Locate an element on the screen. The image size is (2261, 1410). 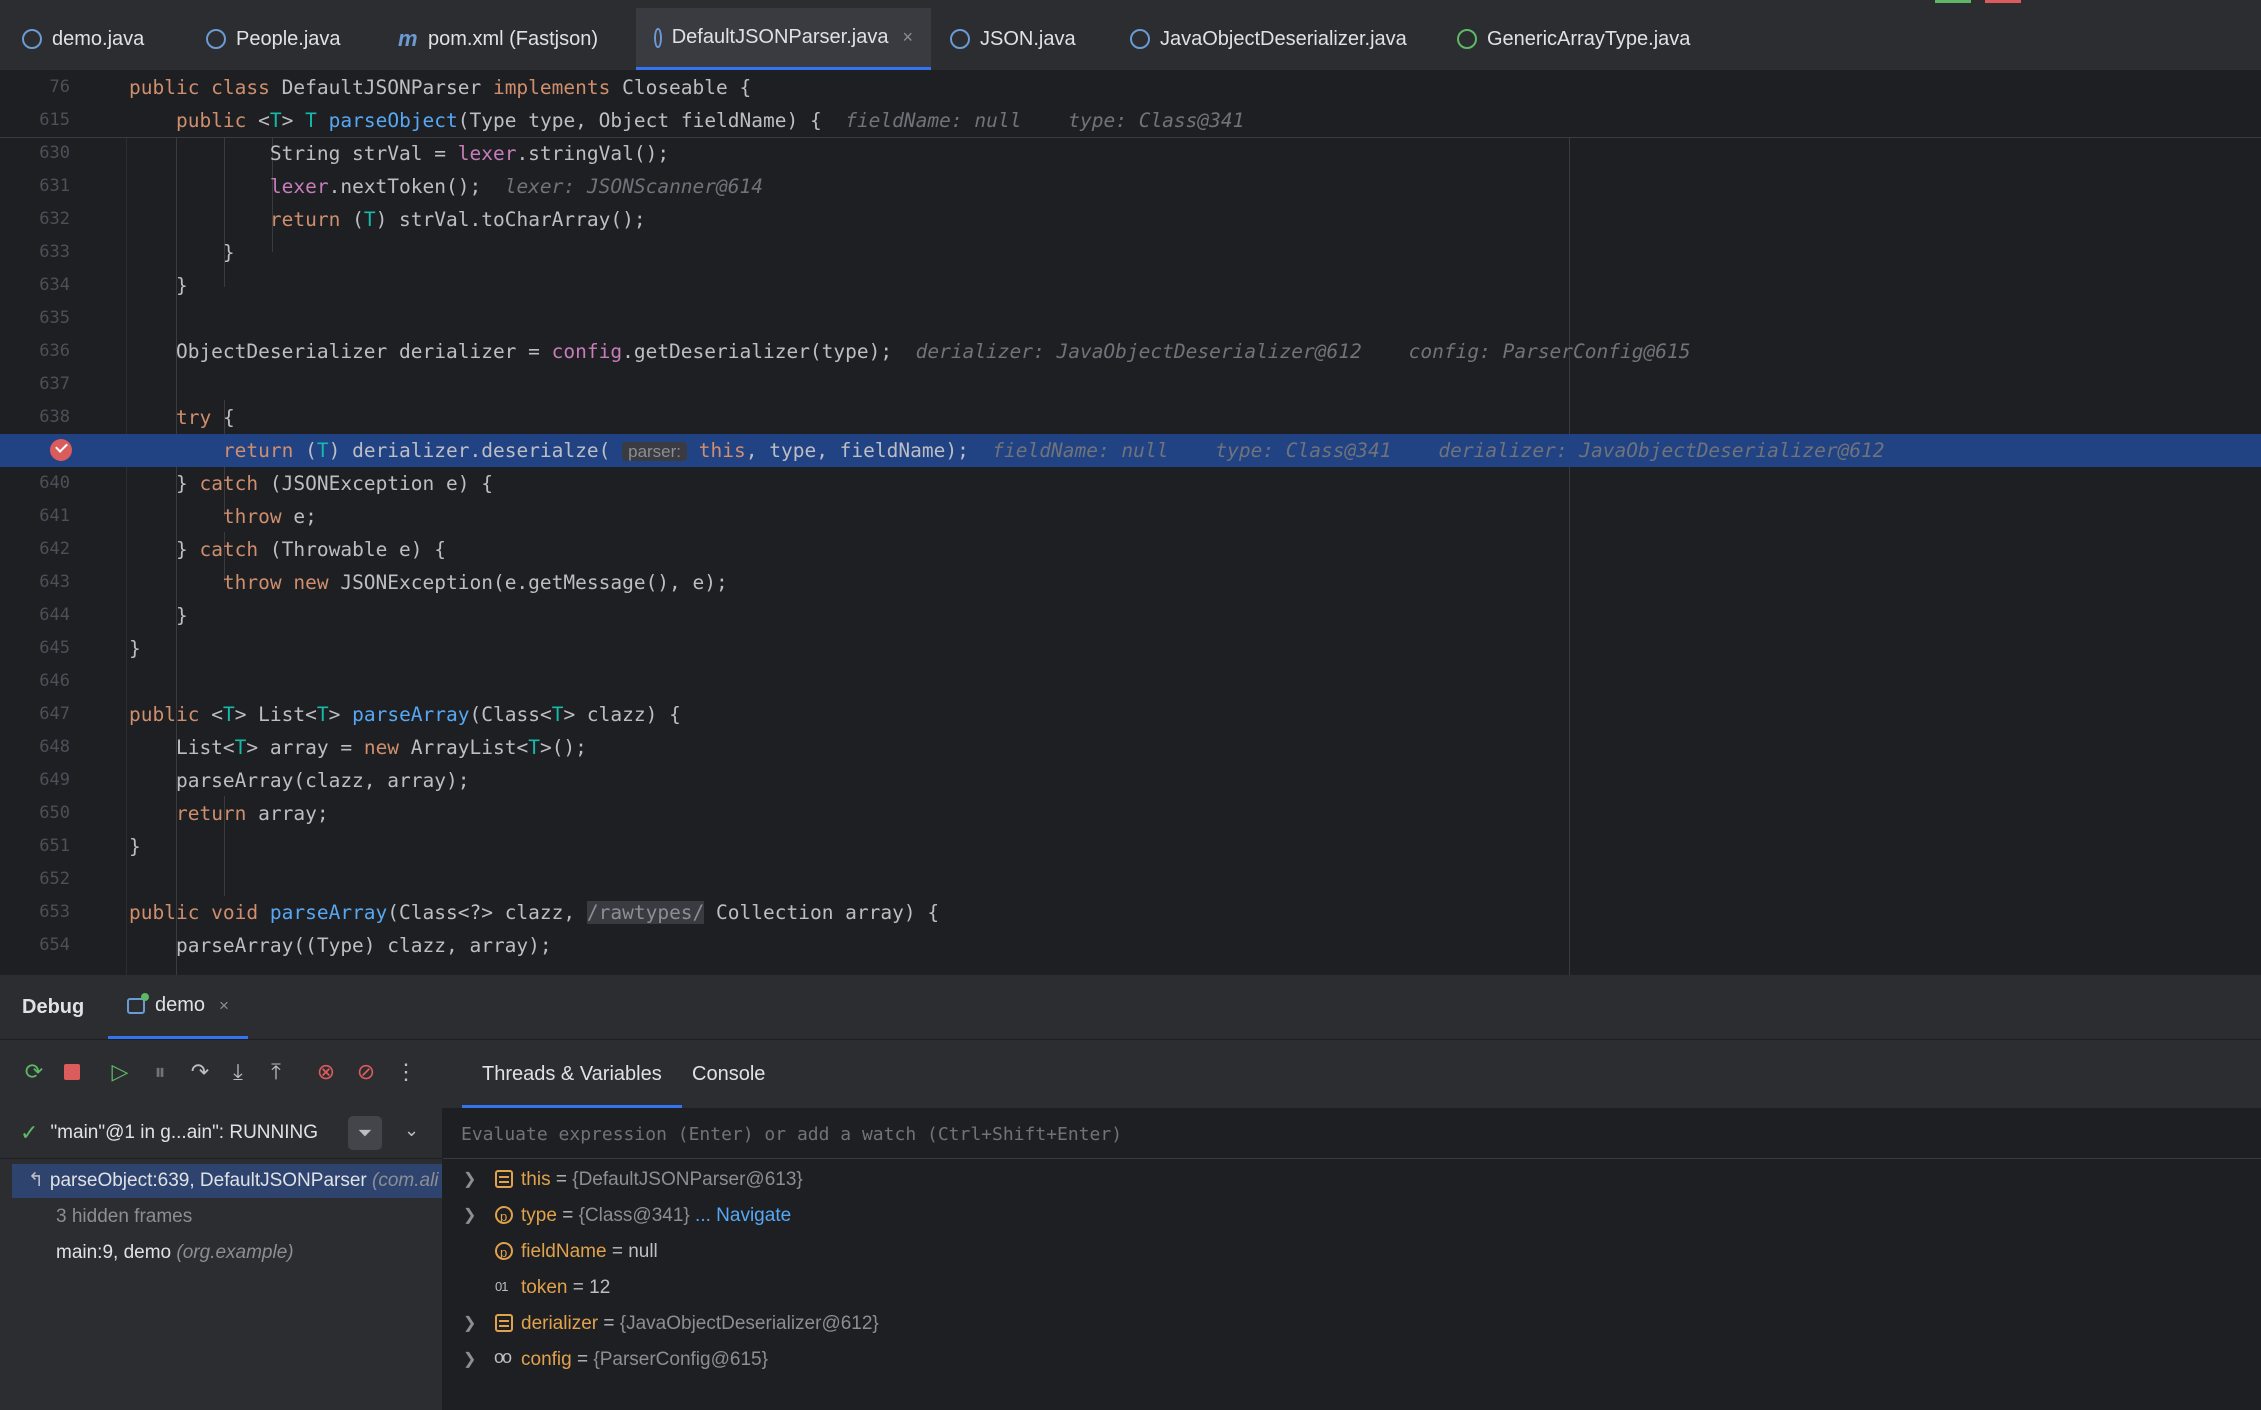
maven-icon: m is located at coordinates (408, 38).